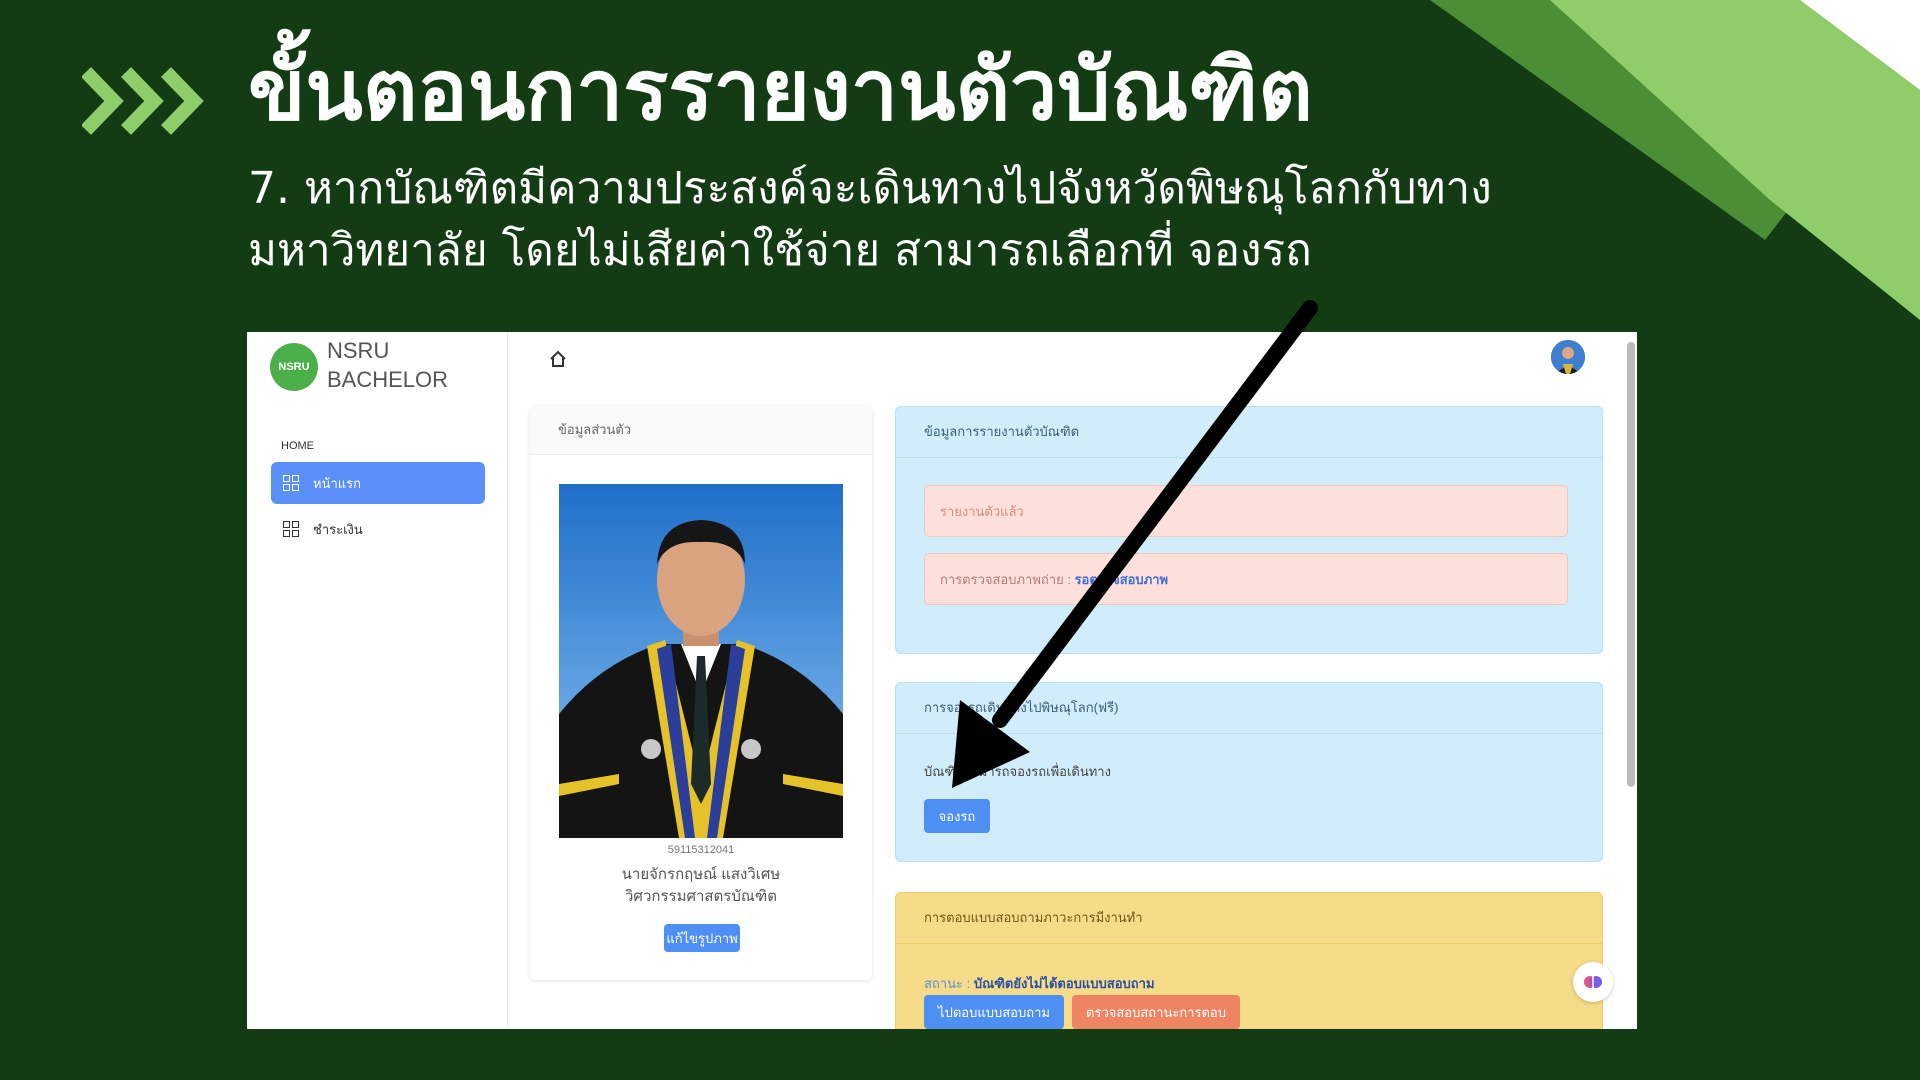  Describe the element at coordinates (702, 938) in the screenshot. I see `edit-photo-button: แก้ไขรูปภาพ` at that location.